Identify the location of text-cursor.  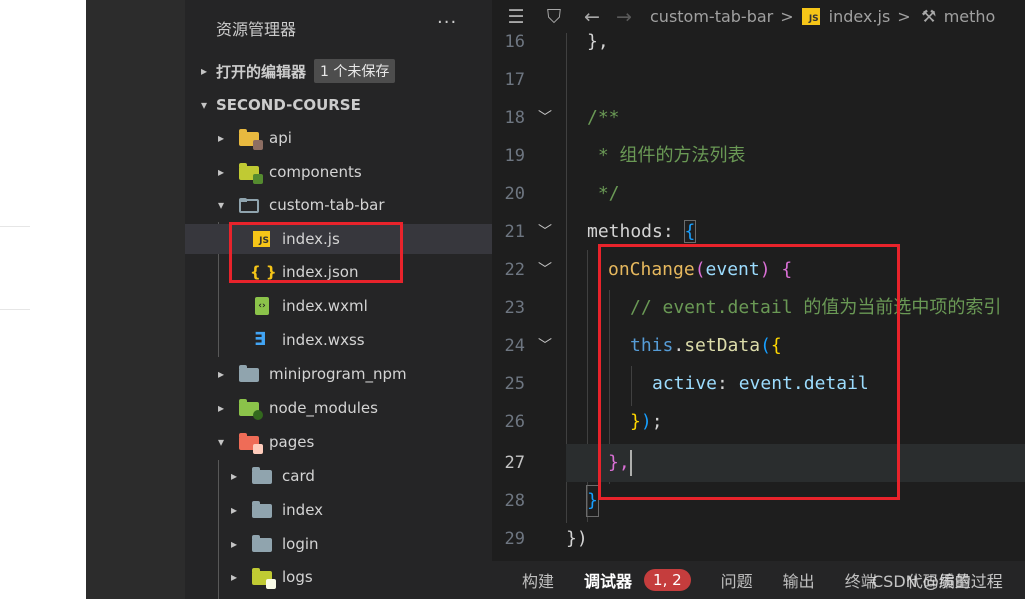
(630, 463).